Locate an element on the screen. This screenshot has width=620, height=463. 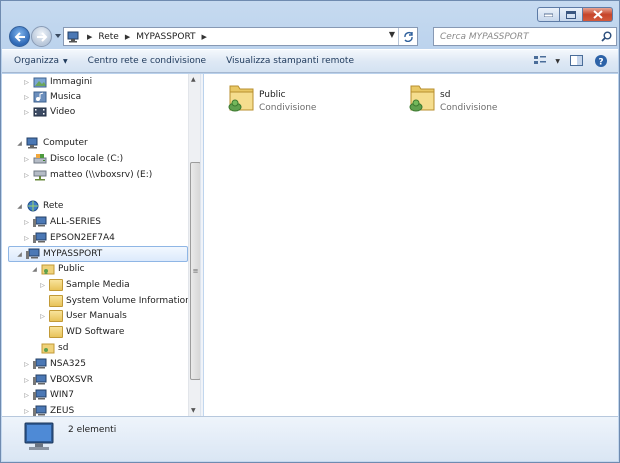
change-view-button: ▼ is located at coordinates (546, 61).